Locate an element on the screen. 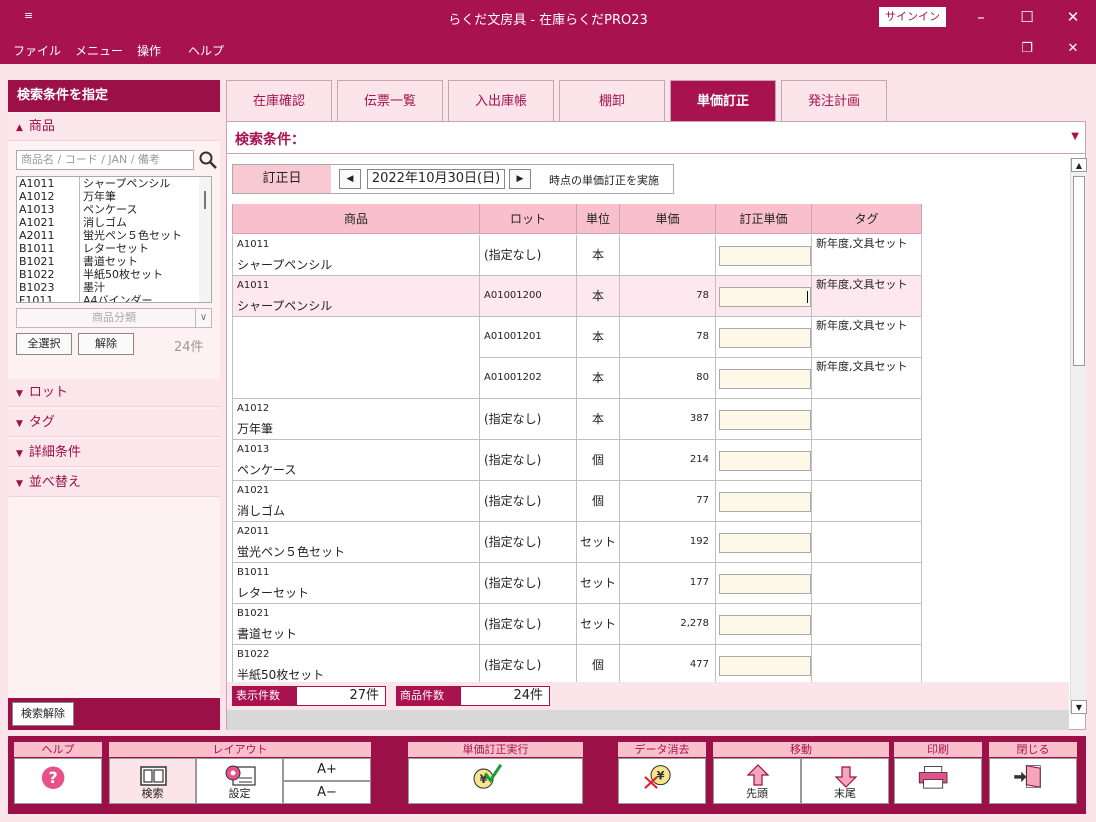 This screenshot has width=1096, height=822. go-first-button: 先頭 is located at coordinates (757, 781).